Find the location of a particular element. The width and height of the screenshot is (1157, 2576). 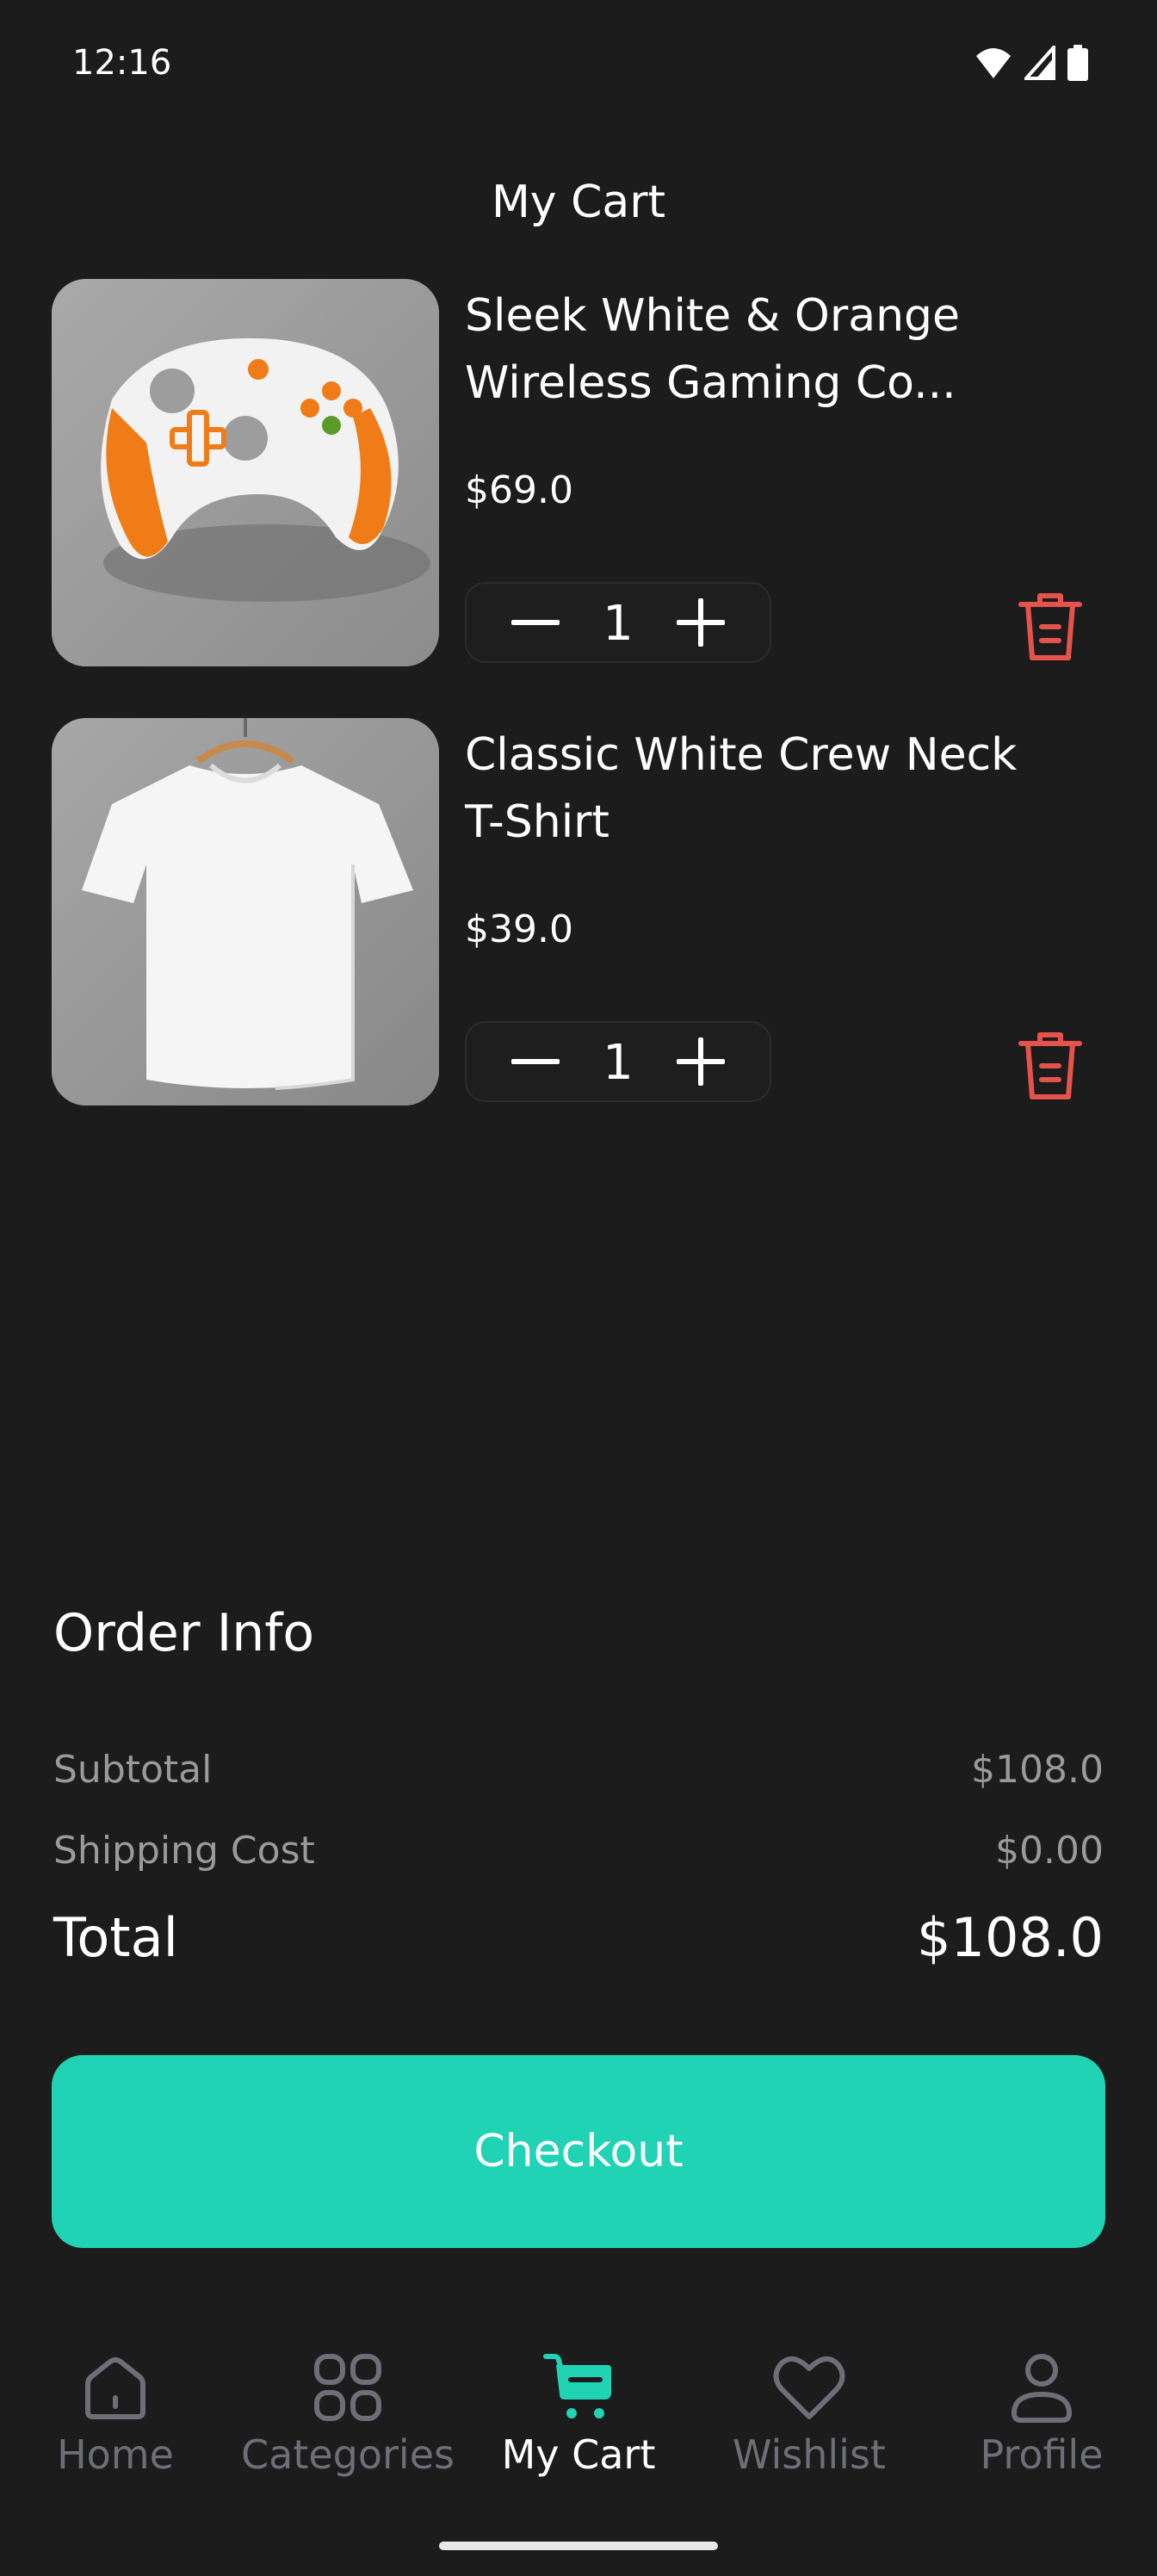

cart-item: Classic White Crew Neck T-Shirt $39.0 1 is located at coordinates (579, 911).